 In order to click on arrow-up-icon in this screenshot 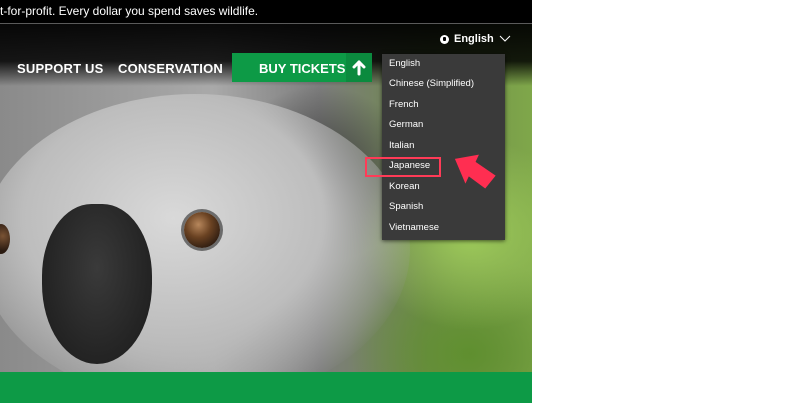, I will do `click(359, 67)`.